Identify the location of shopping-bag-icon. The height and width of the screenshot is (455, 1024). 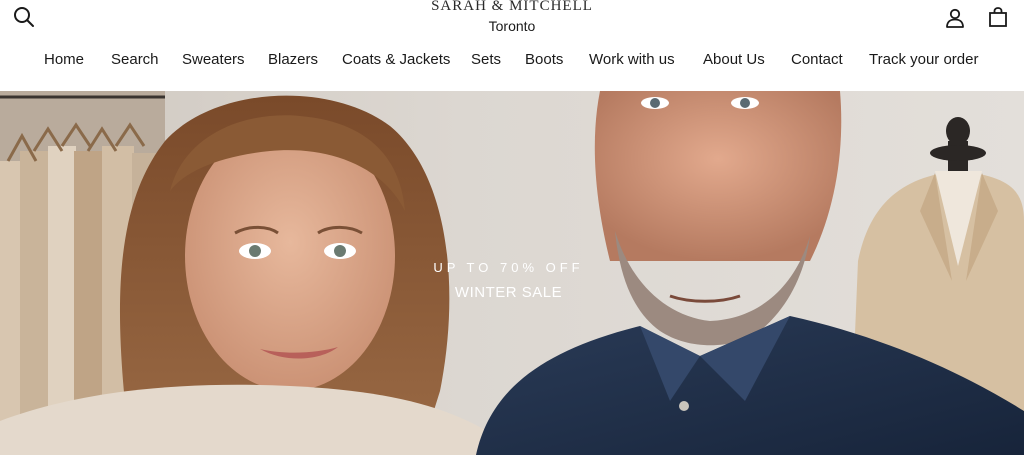
(998, 17).